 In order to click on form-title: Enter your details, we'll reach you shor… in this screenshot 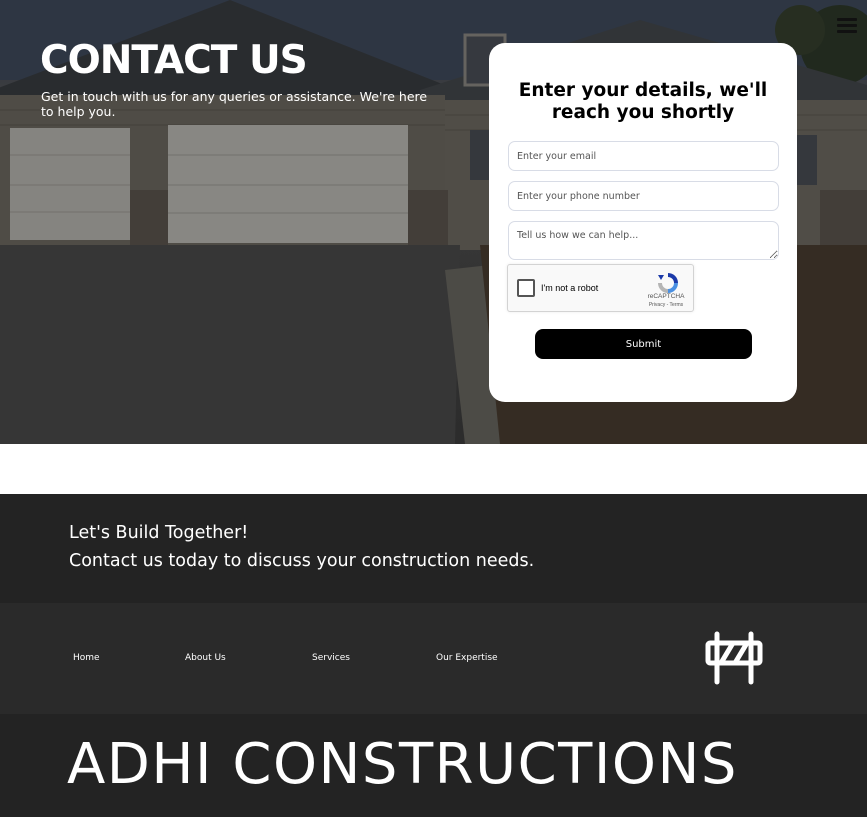, I will do `click(643, 101)`.